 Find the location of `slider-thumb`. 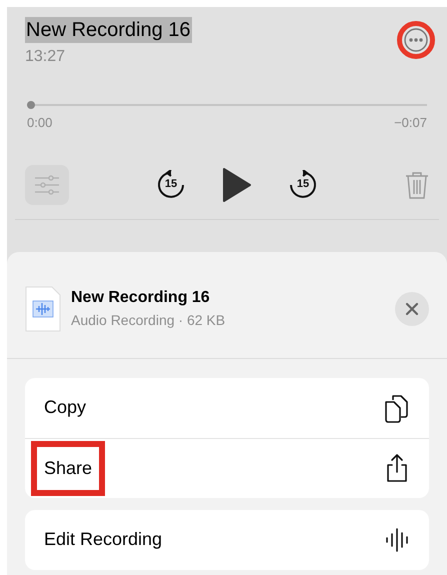

slider-thumb is located at coordinates (31, 105).